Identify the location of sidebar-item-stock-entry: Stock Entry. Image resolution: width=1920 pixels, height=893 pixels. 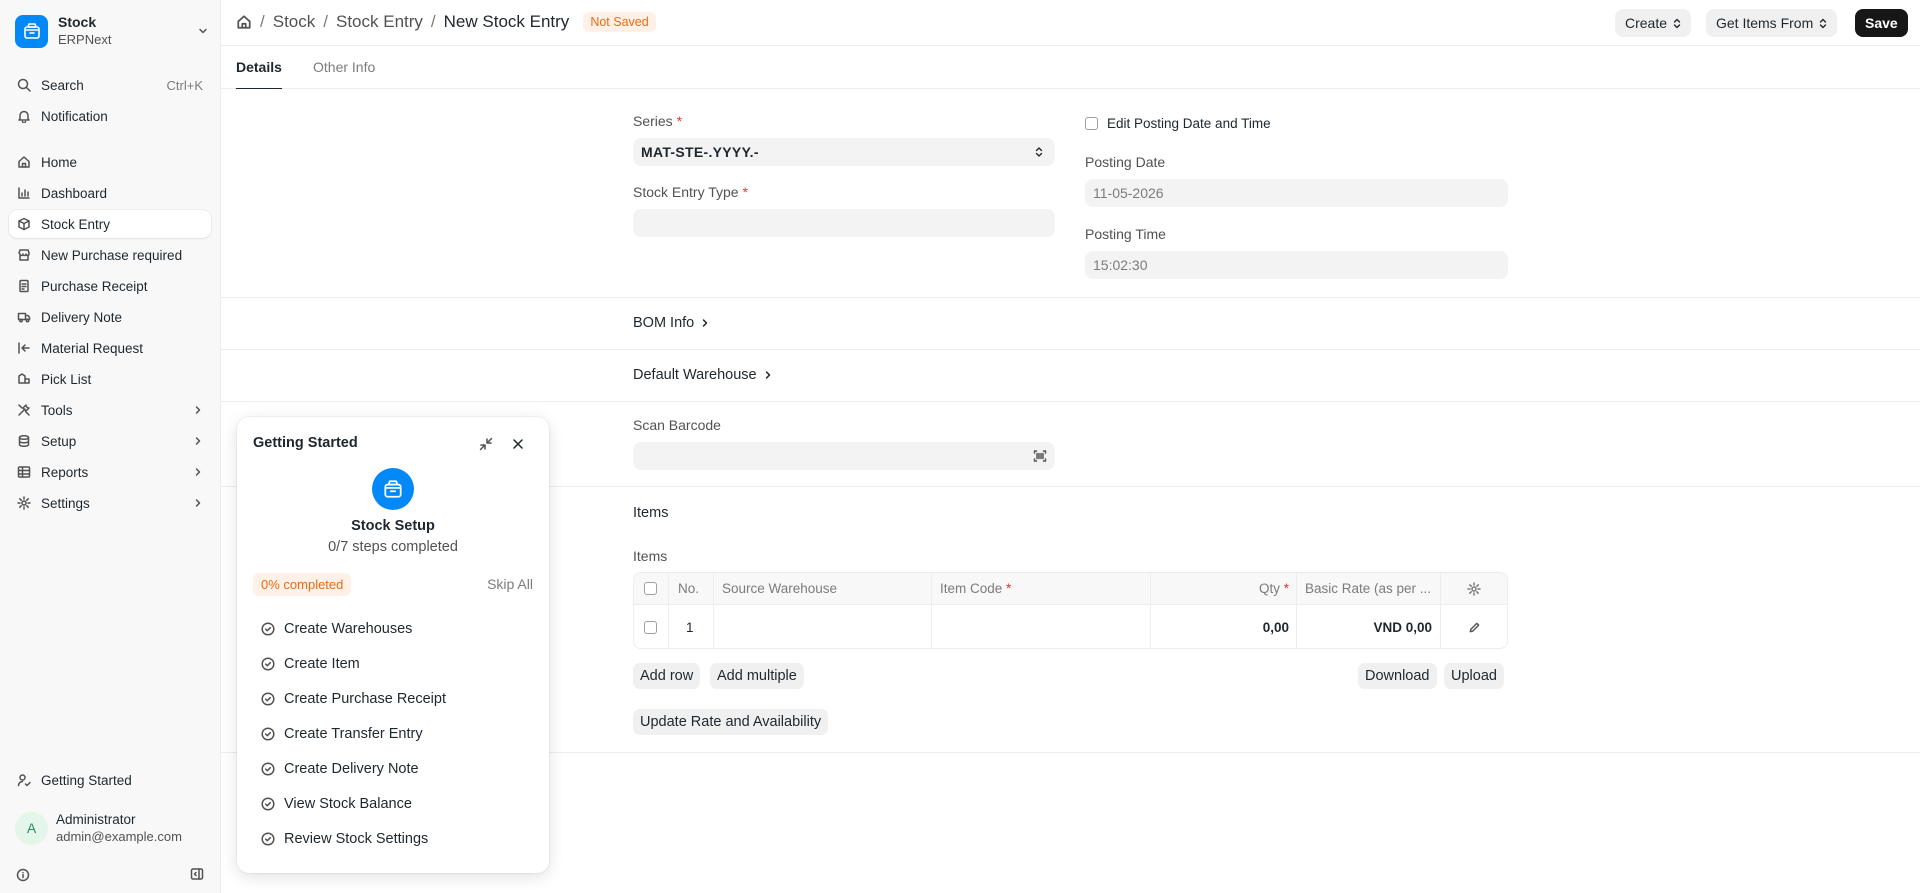
(110, 224).